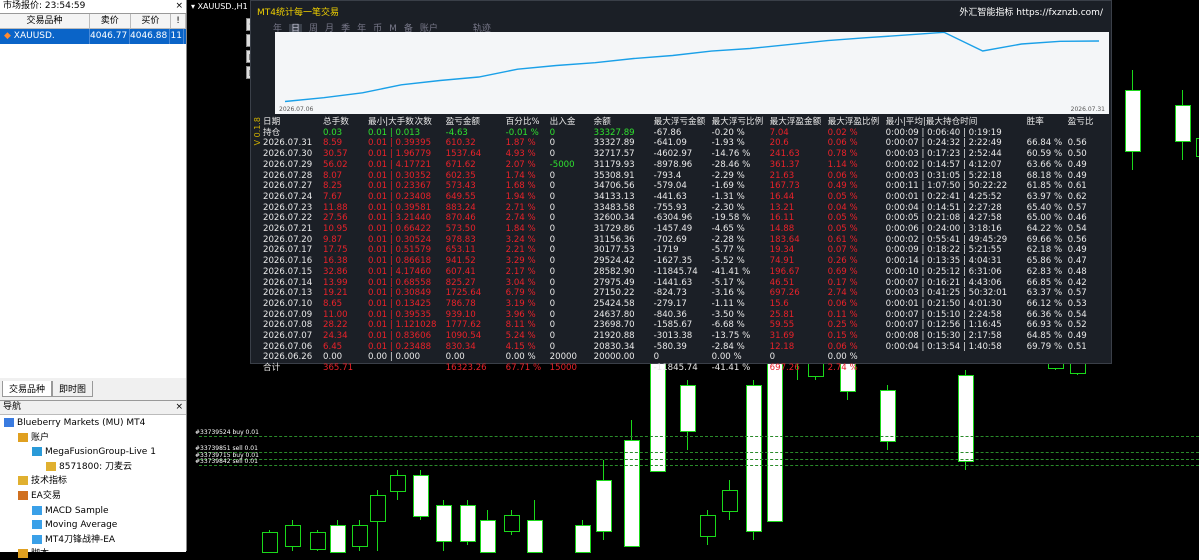 Image resolution: width=1199 pixels, height=560 pixels. I want to click on stats-cell: 28582.90, so click(614, 271).